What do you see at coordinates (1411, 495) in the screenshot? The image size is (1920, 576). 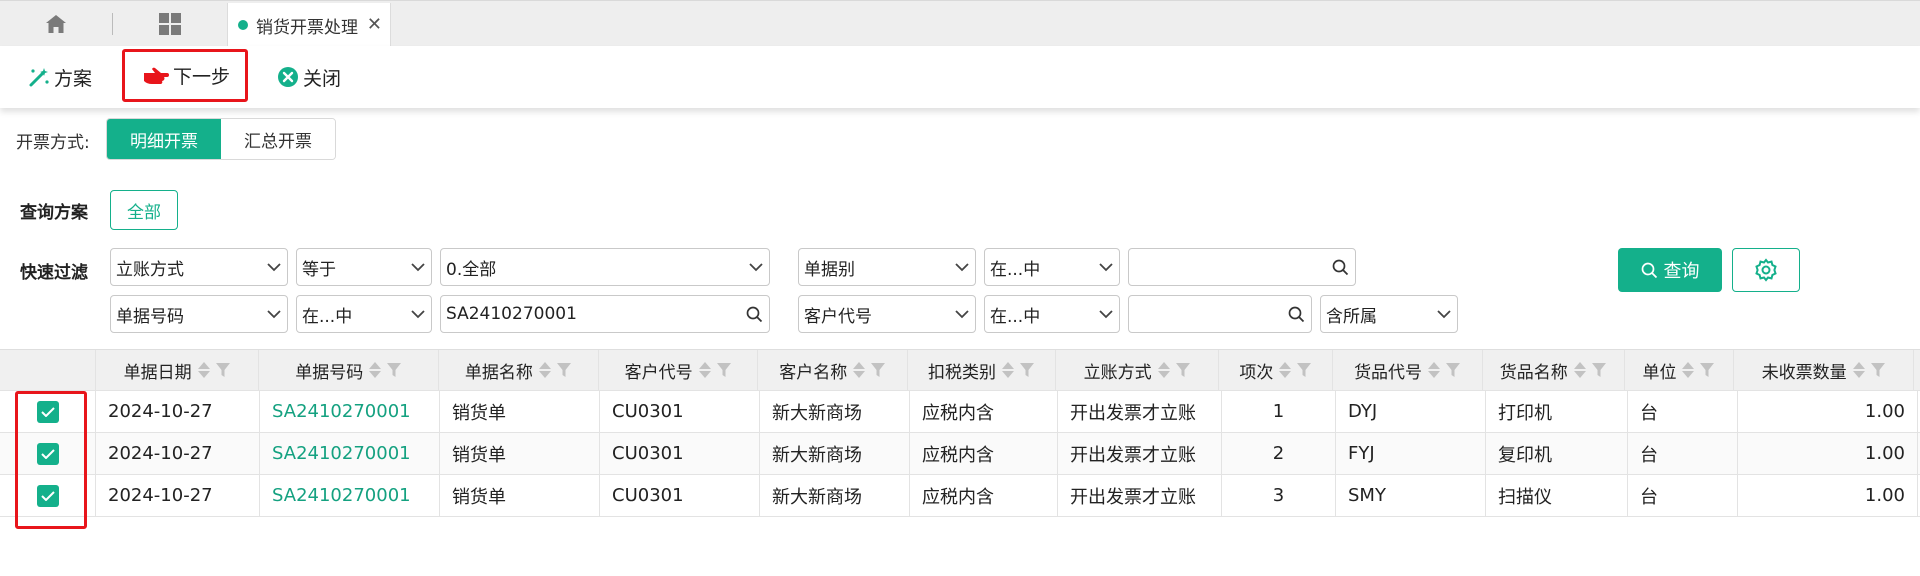 I see `cell-goods-code: SMY` at bounding box center [1411, 495].